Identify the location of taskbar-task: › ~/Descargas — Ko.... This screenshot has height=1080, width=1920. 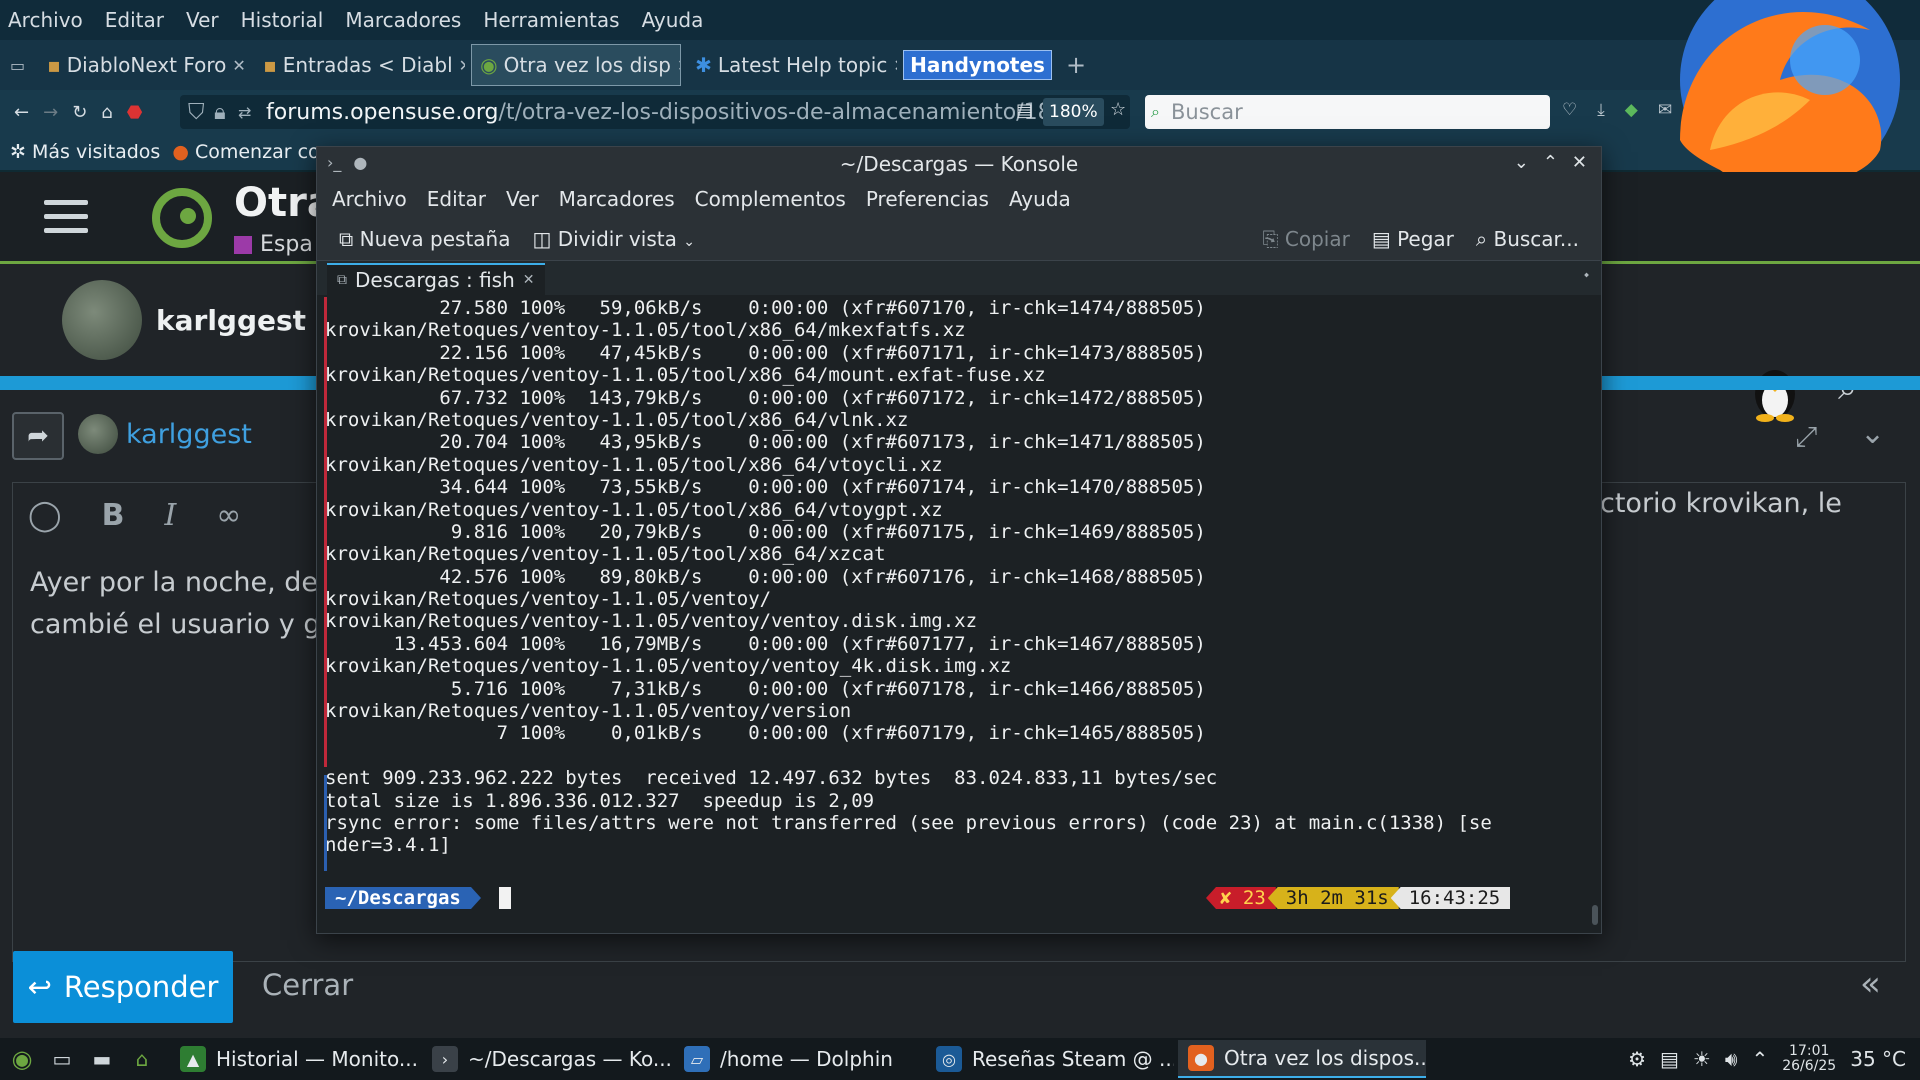
(546, 1059).